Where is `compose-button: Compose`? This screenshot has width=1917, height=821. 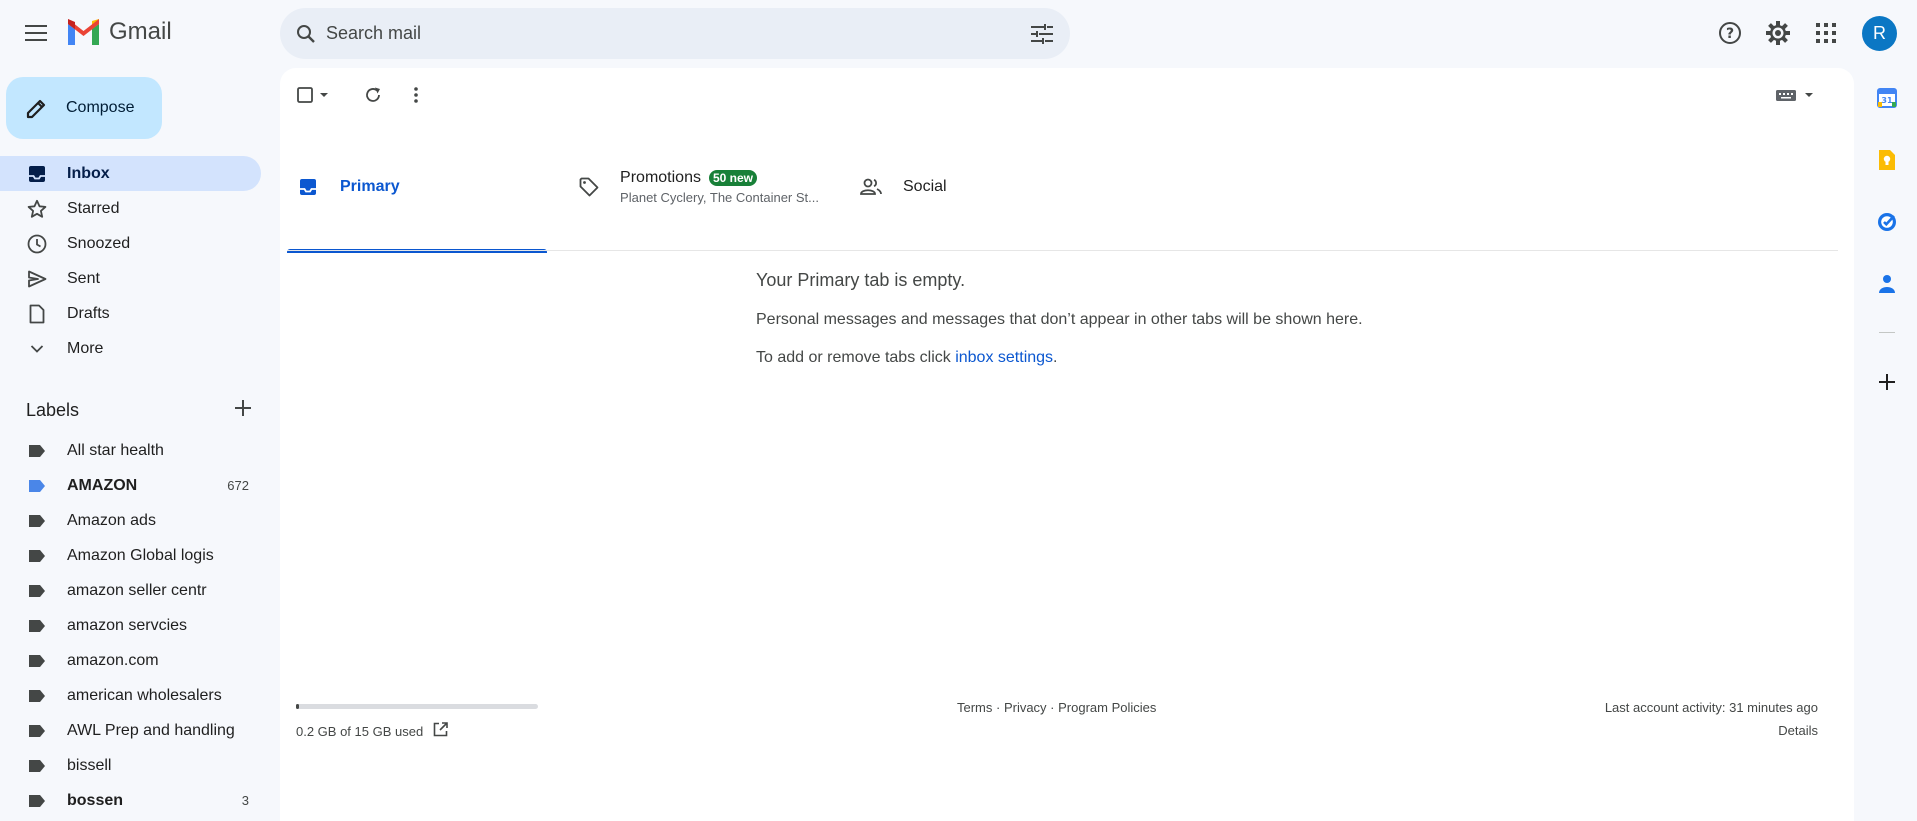
compose-button: Compose is located at coordinates (84, 108).